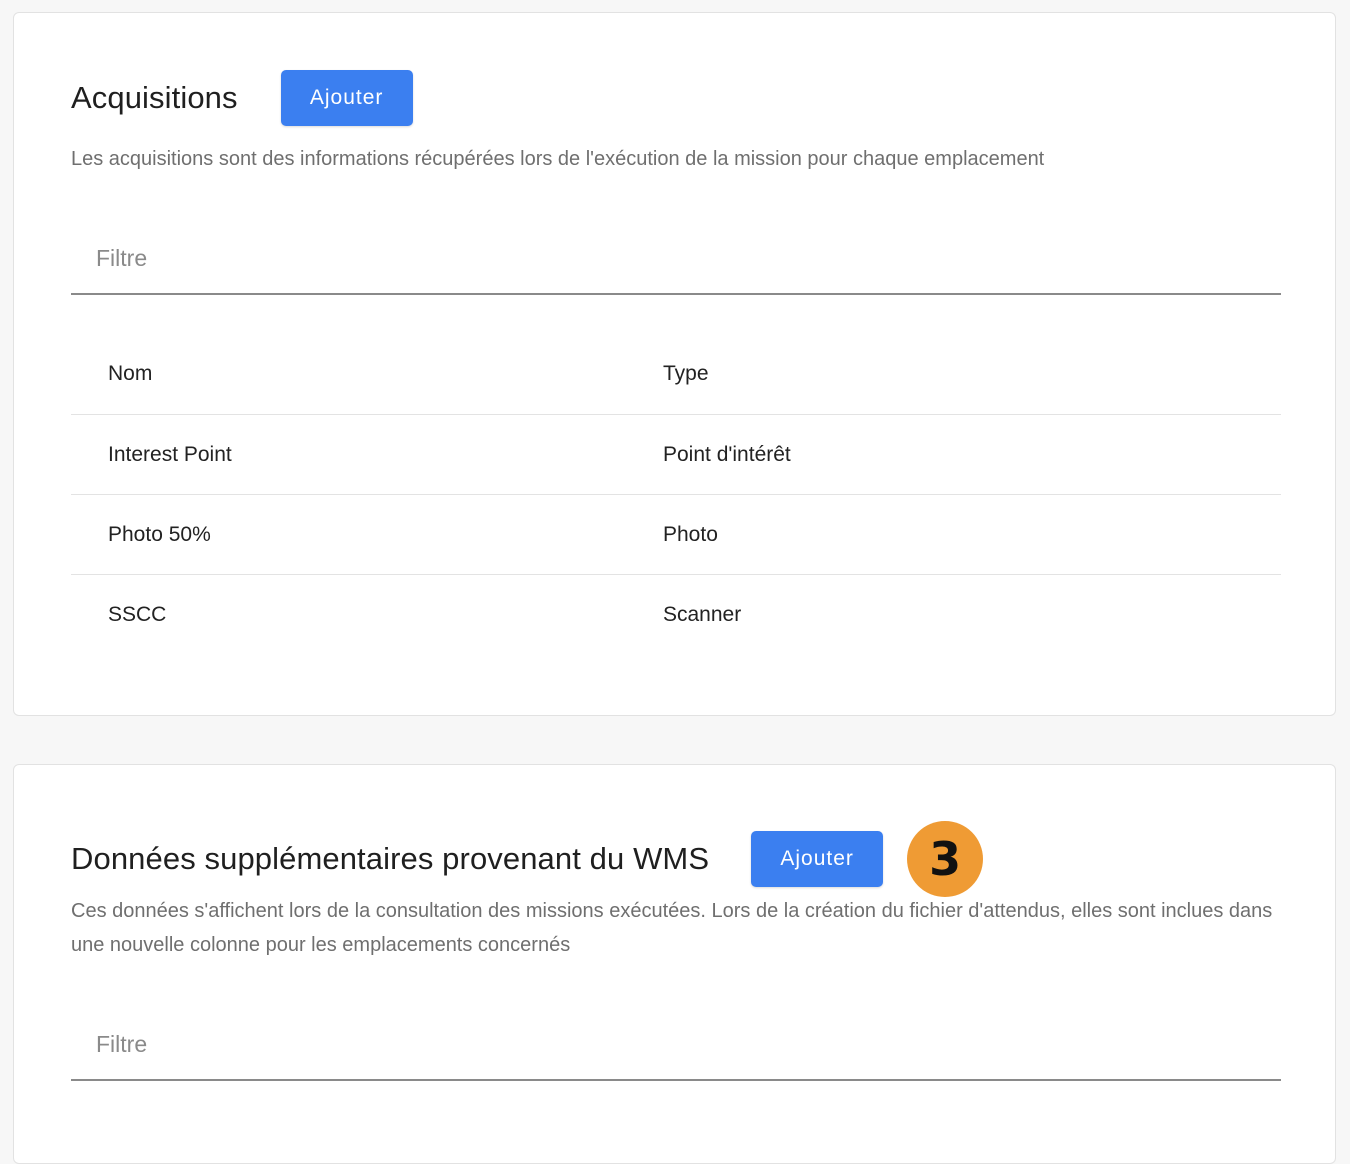 The width and height of the screenshot is (1350, 1164). What do you see at coordinates (346, 98) in the screenshot?
I see `add-acquisition-button: Ajouter` at bounding box center [346, 98].